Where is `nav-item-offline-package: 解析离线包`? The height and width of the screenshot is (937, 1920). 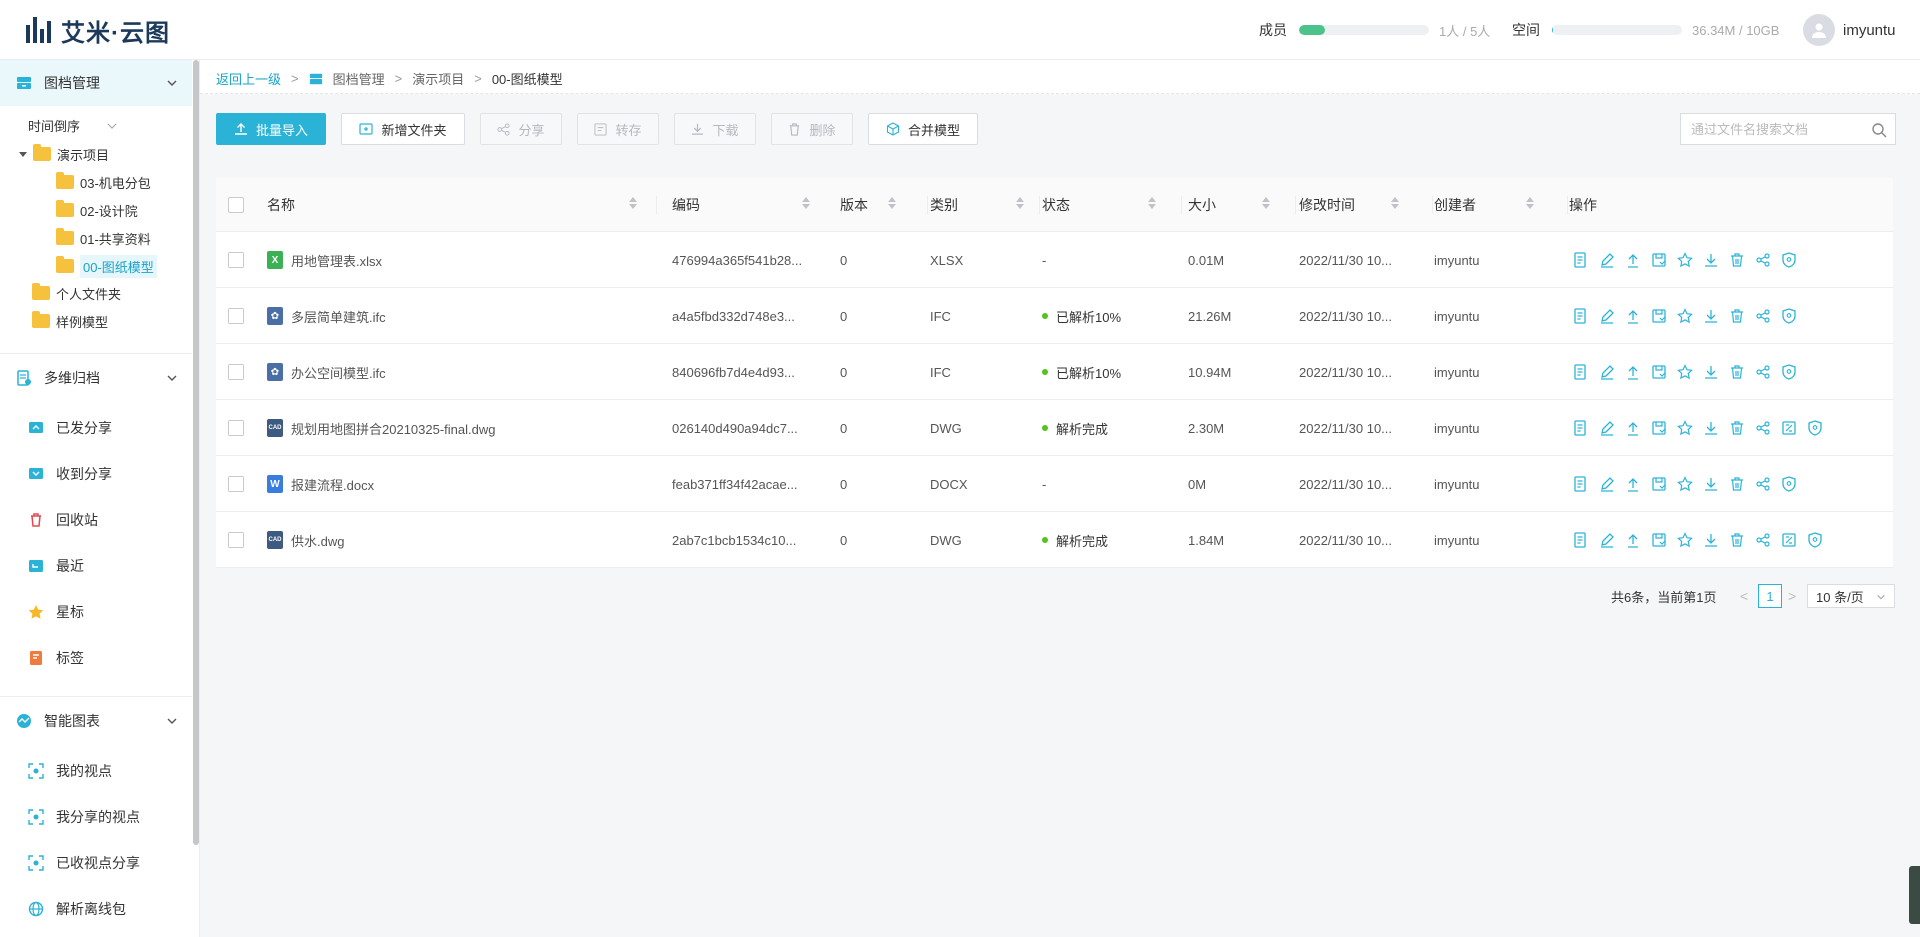 nav-item-offline-package: 解析离线包 is located at coordinates (77, 909).